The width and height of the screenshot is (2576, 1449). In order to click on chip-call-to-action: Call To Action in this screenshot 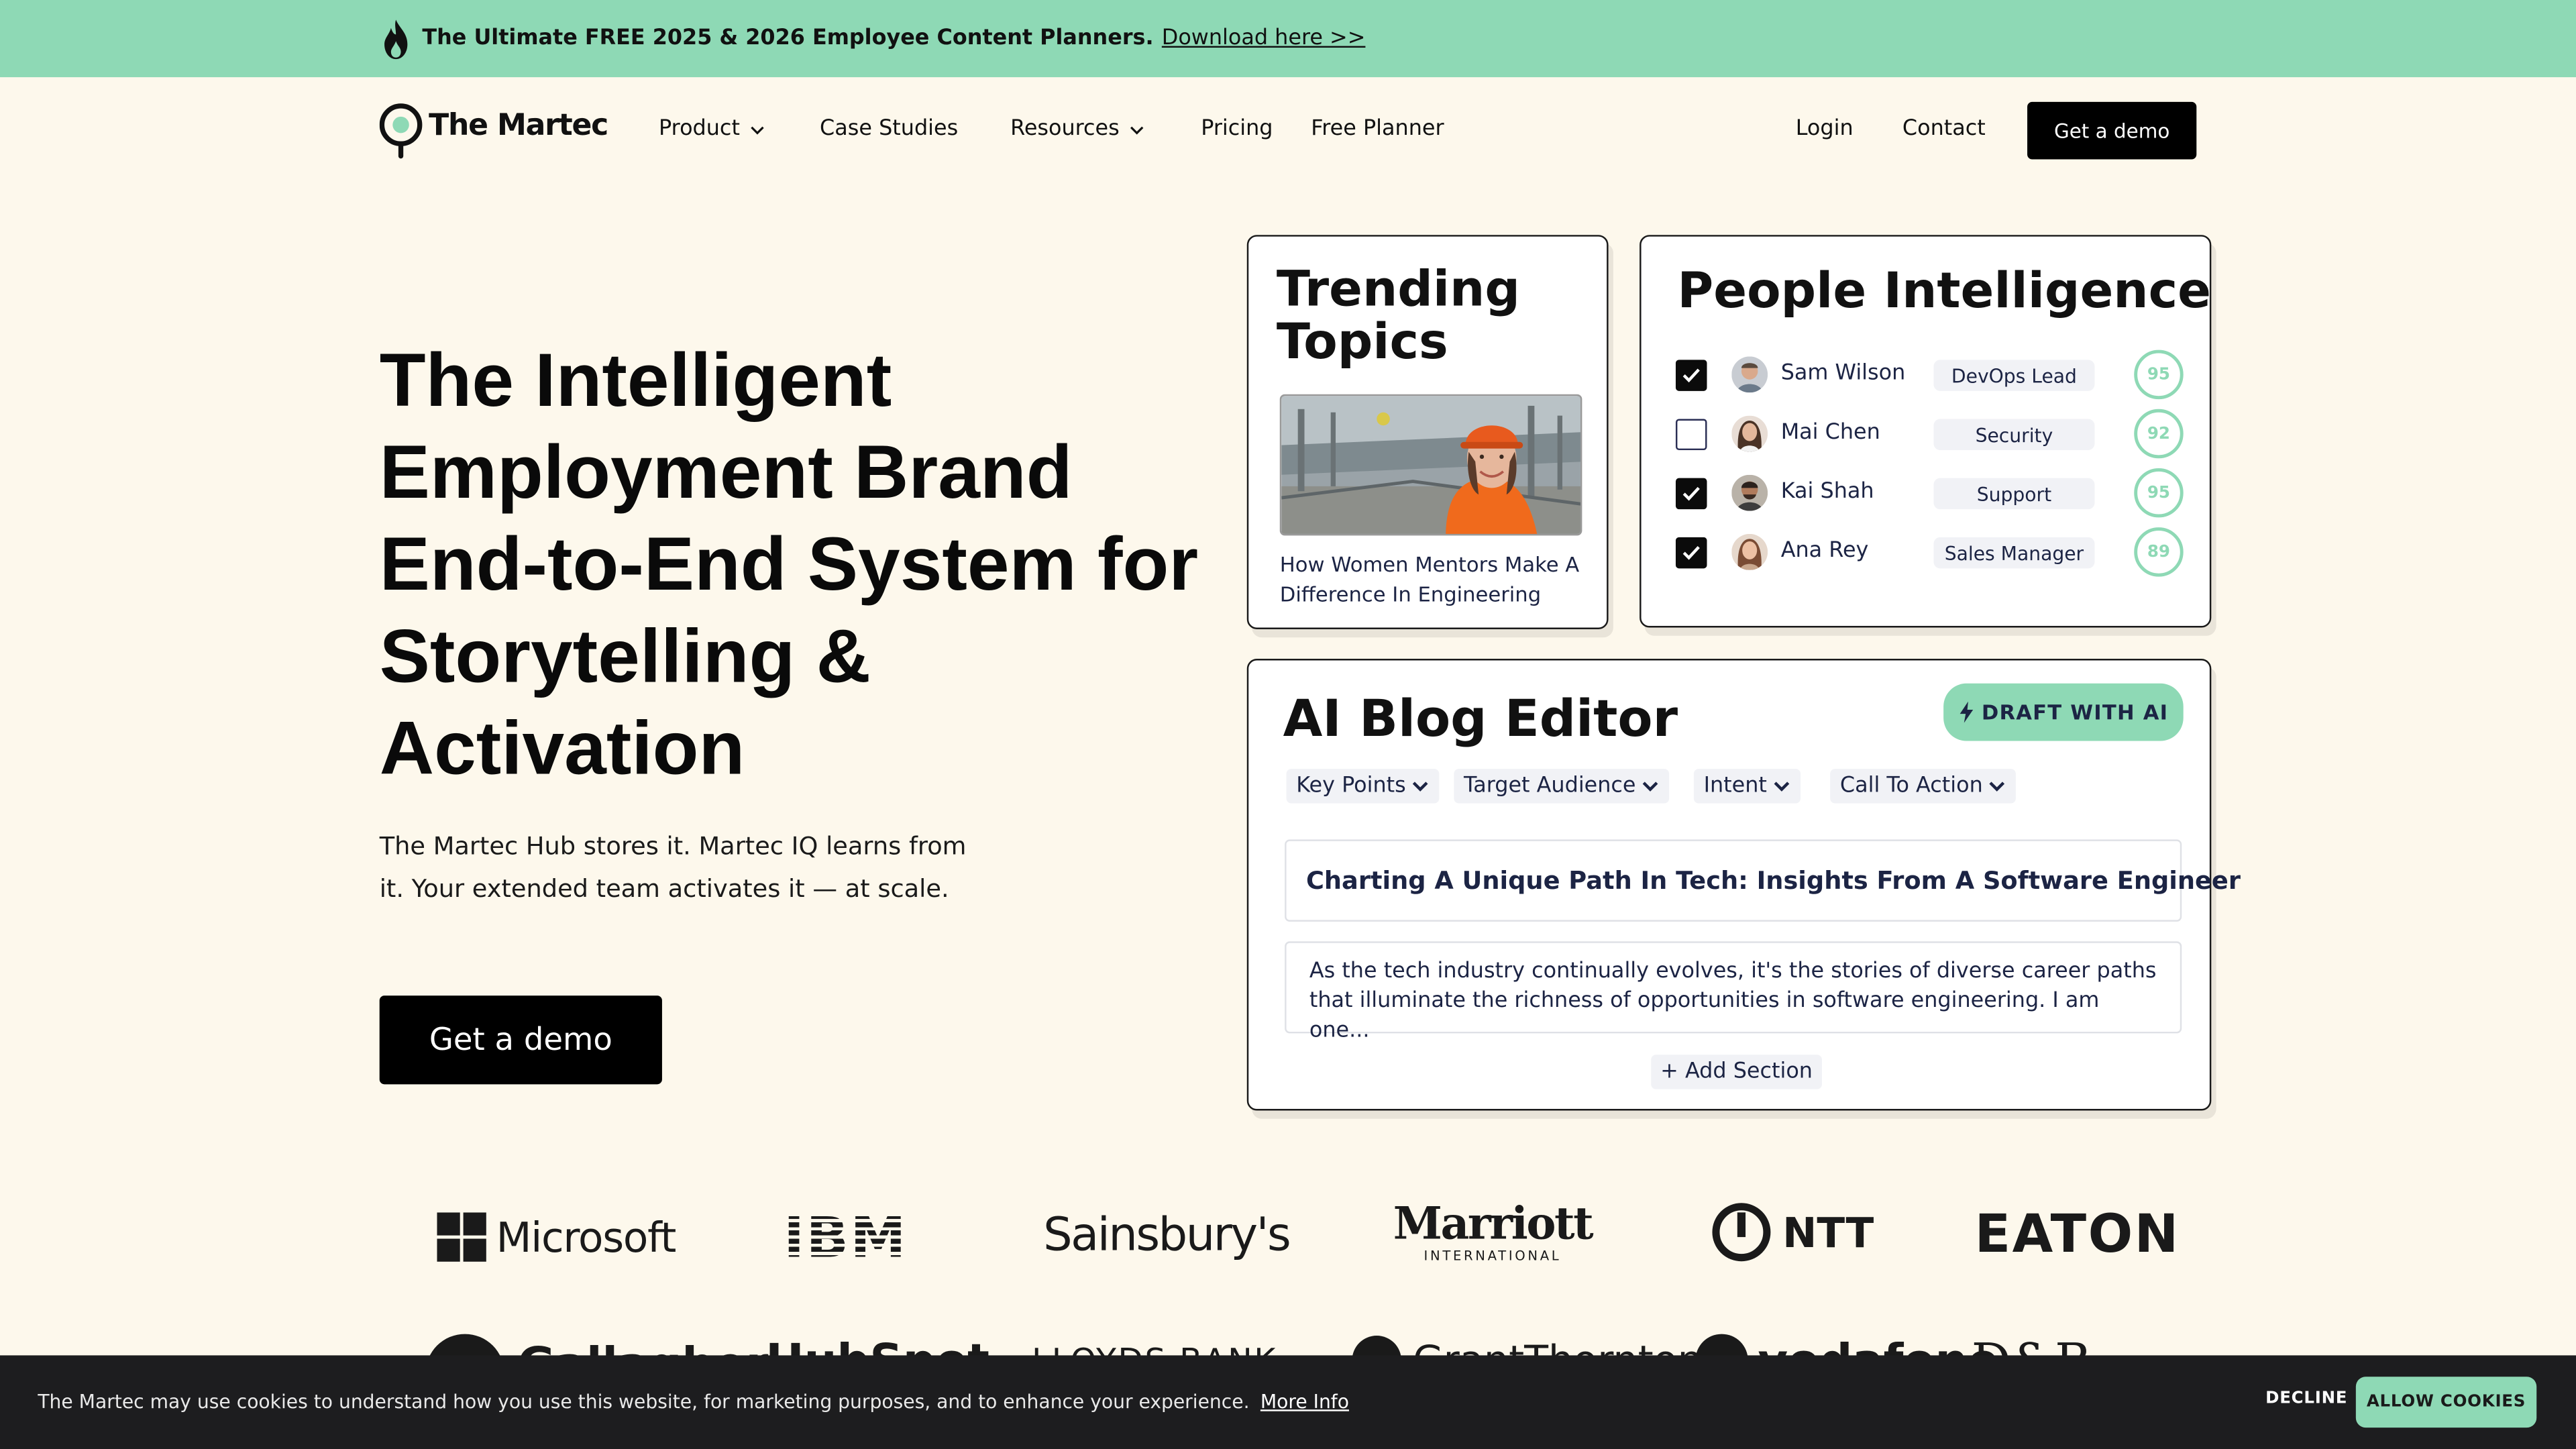, I will do `click(1923, 786)`.